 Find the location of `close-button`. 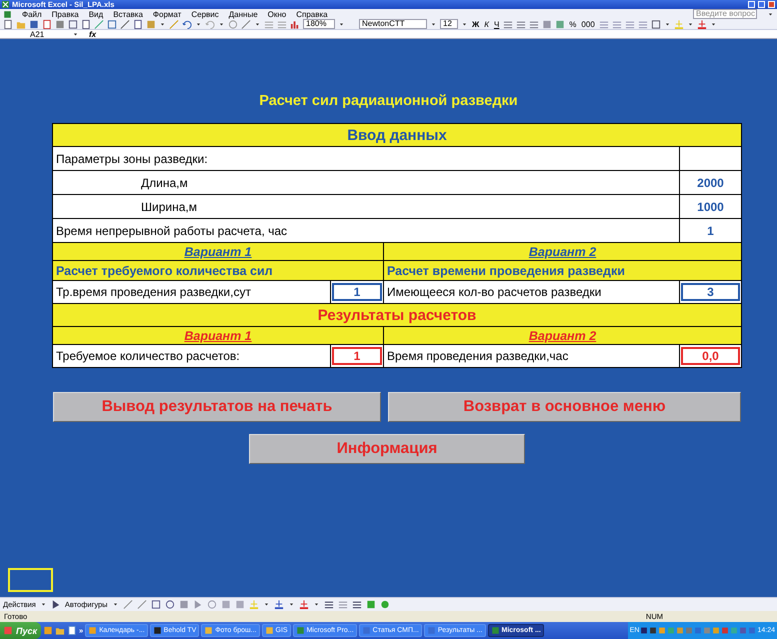

close-button is located at coordinates (771, 4).